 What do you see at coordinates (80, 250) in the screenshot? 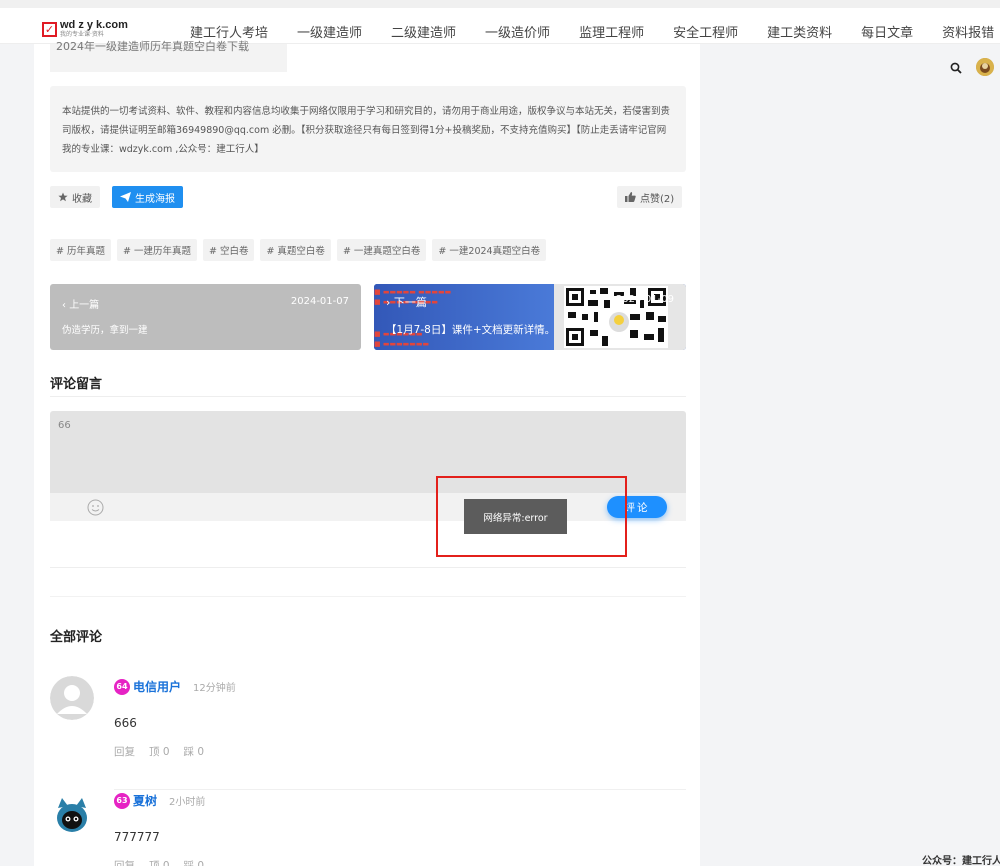
I see `tag-item: # 历年真题` at bounding box center [80, 250].